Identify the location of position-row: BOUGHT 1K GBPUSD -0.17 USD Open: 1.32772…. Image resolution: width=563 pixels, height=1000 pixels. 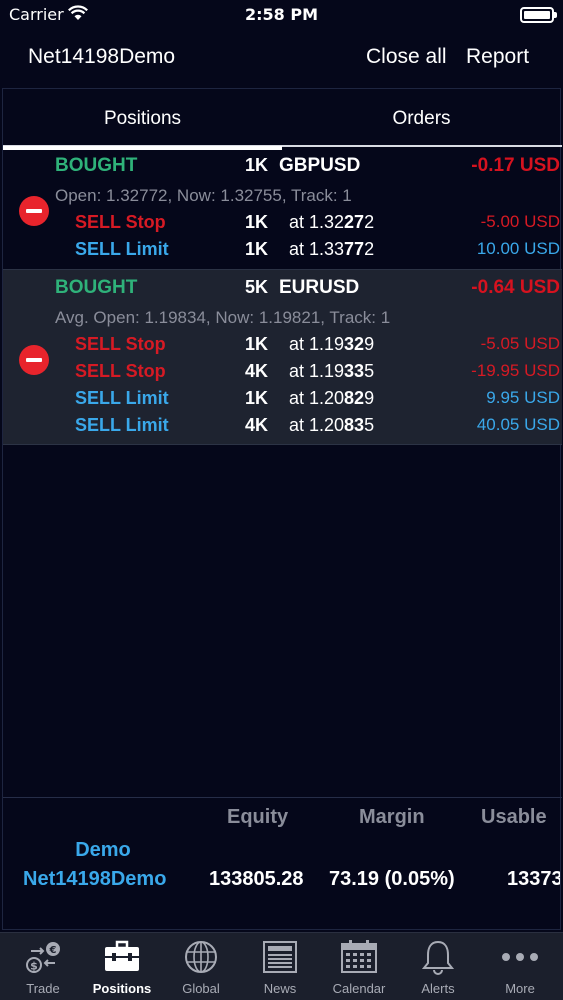
(282, 209).